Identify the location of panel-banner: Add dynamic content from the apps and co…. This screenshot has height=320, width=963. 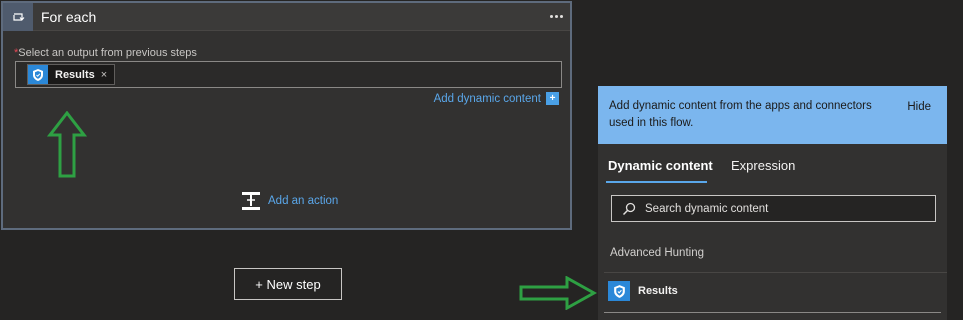
(772, 115).